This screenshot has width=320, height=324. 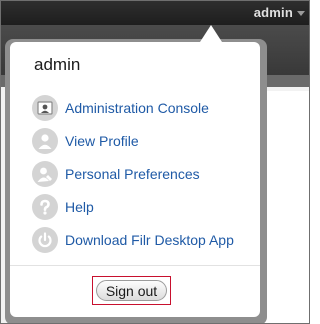 I want to click on signout-highlight-box: Sign out, so click(x=131, y=290).